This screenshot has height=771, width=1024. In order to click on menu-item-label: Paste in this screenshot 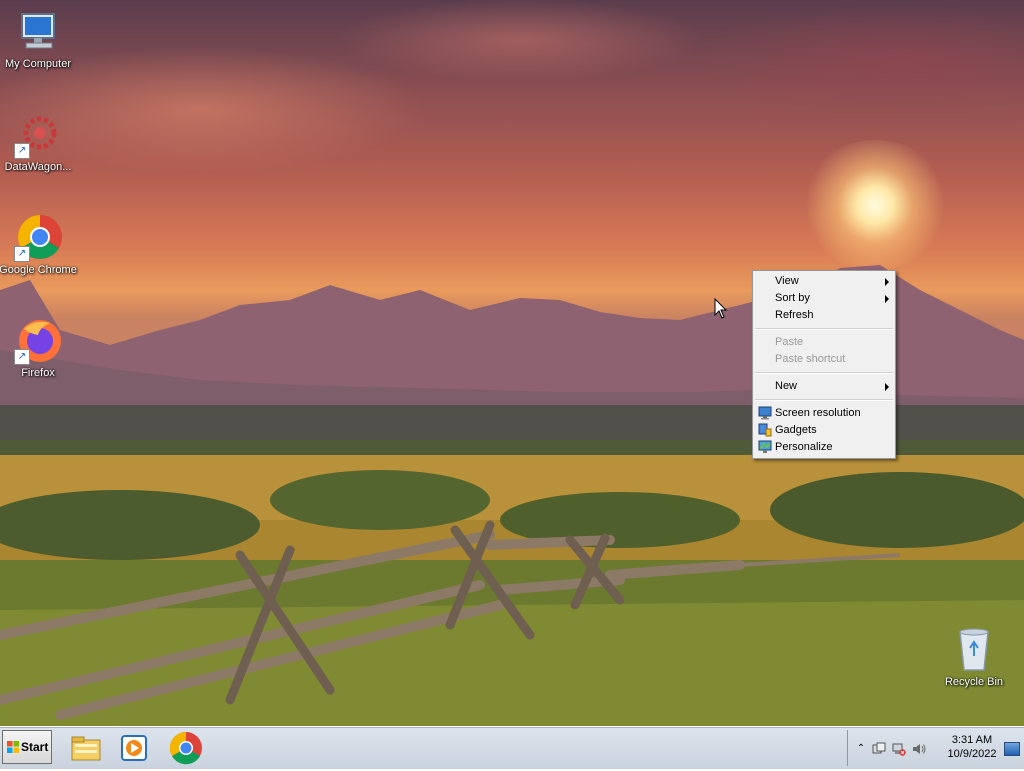, I will do `click(789, 342)`.